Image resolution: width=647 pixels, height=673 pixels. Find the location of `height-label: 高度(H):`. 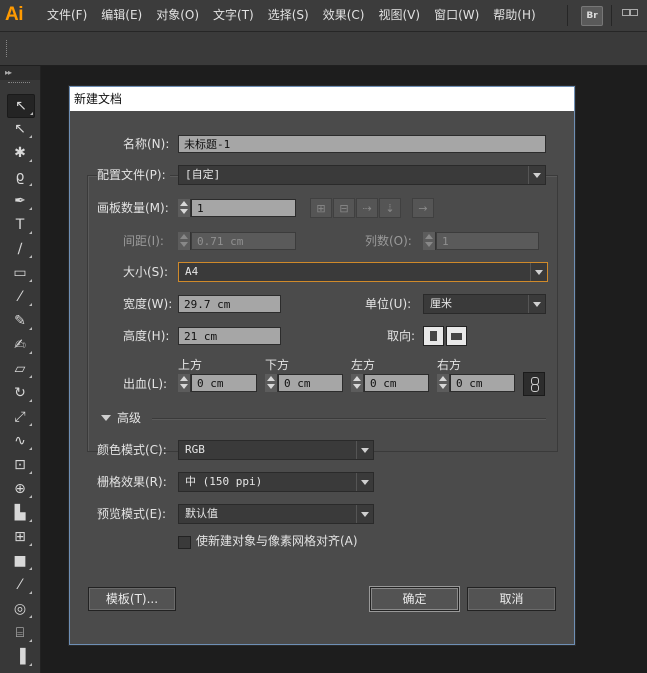

height-label: 高度(H): is located at coordinates (146, 336).